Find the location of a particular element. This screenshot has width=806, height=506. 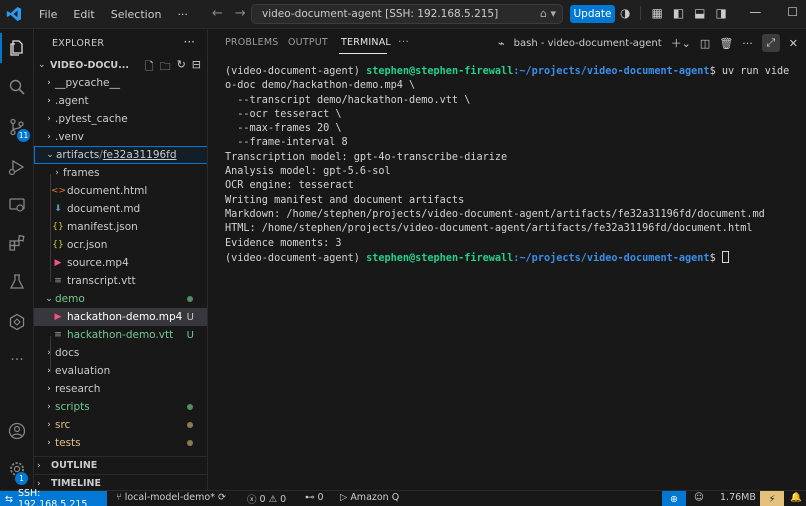

toggle-secondary-sidebar-icon: ◨ is located at coordinates (721, 13).